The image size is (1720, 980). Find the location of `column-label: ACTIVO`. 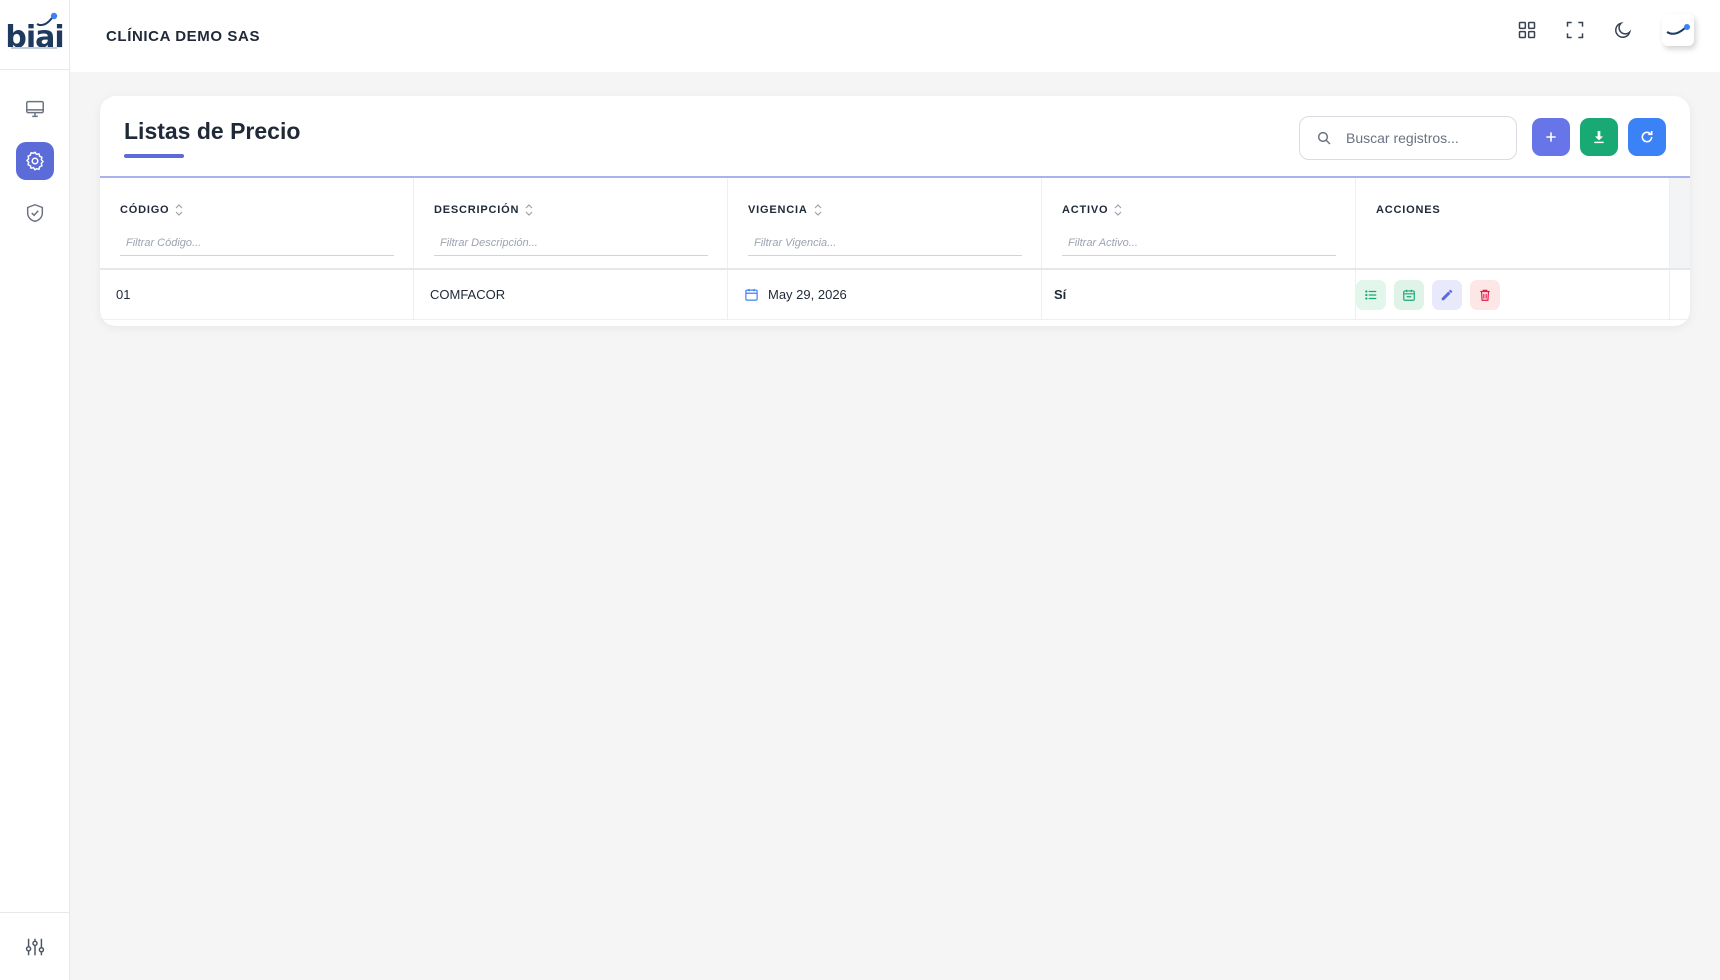

column-label: ACTIVO is located at coordinates (1085, 210).